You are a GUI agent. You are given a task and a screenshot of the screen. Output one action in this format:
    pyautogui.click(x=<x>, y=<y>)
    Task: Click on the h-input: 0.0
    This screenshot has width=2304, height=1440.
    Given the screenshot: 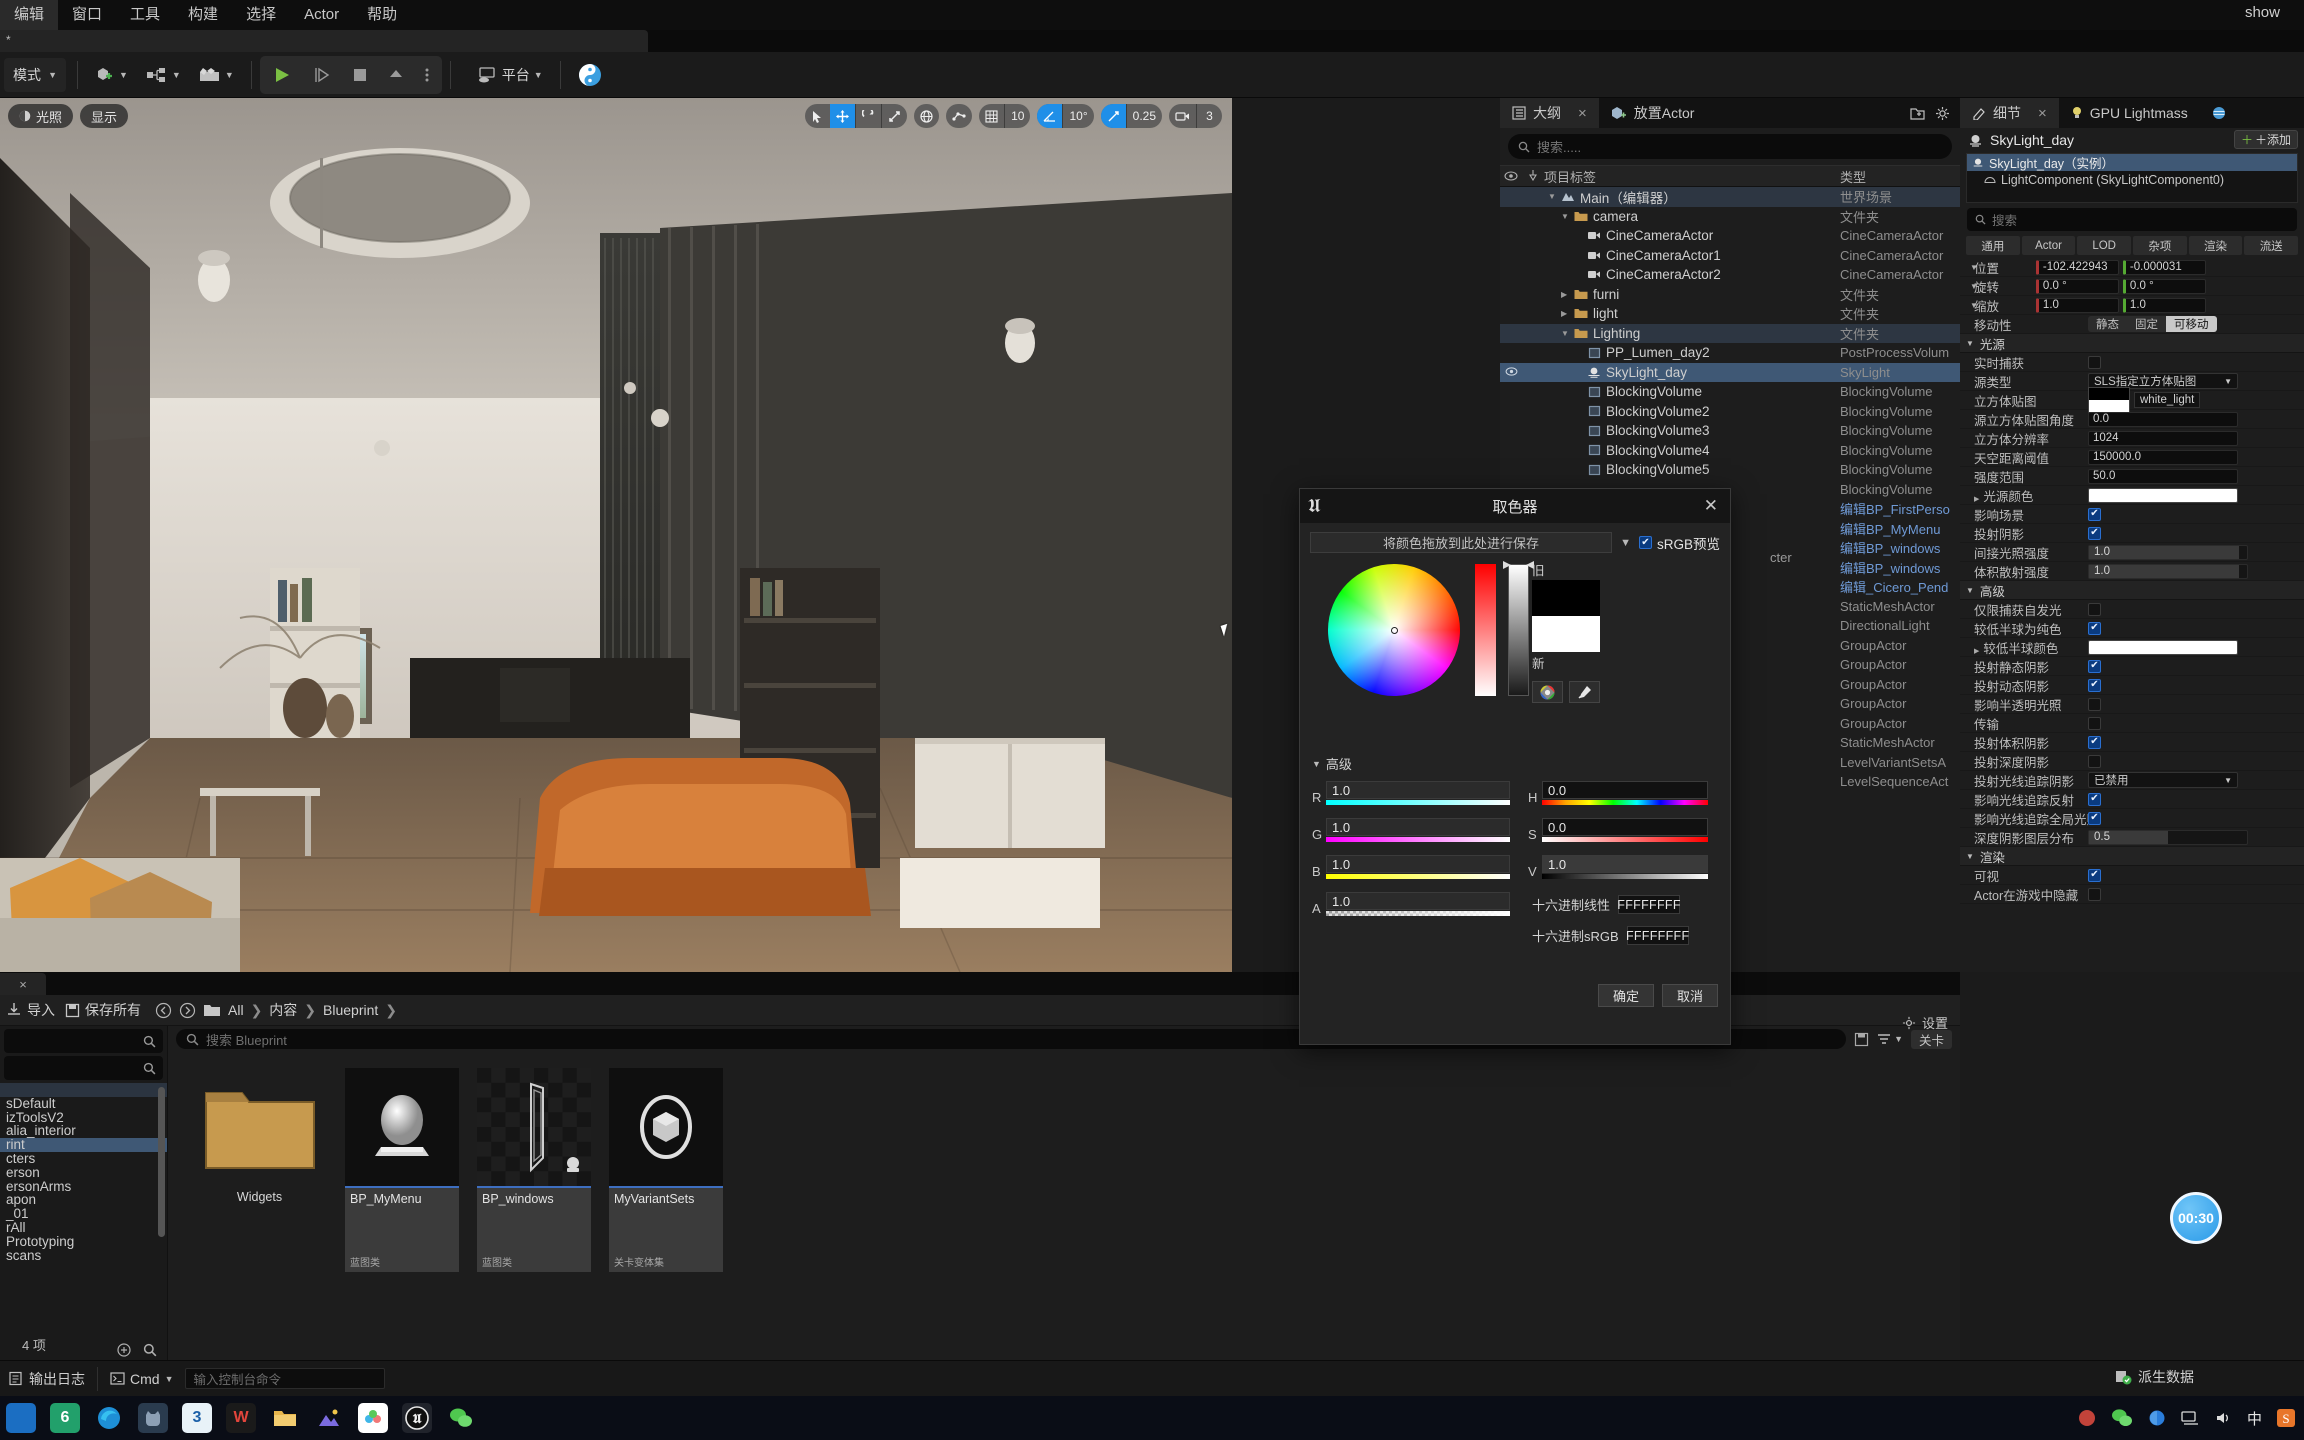 What is the action you would take?
    pyautogui.click(x=1625, y=790)
    